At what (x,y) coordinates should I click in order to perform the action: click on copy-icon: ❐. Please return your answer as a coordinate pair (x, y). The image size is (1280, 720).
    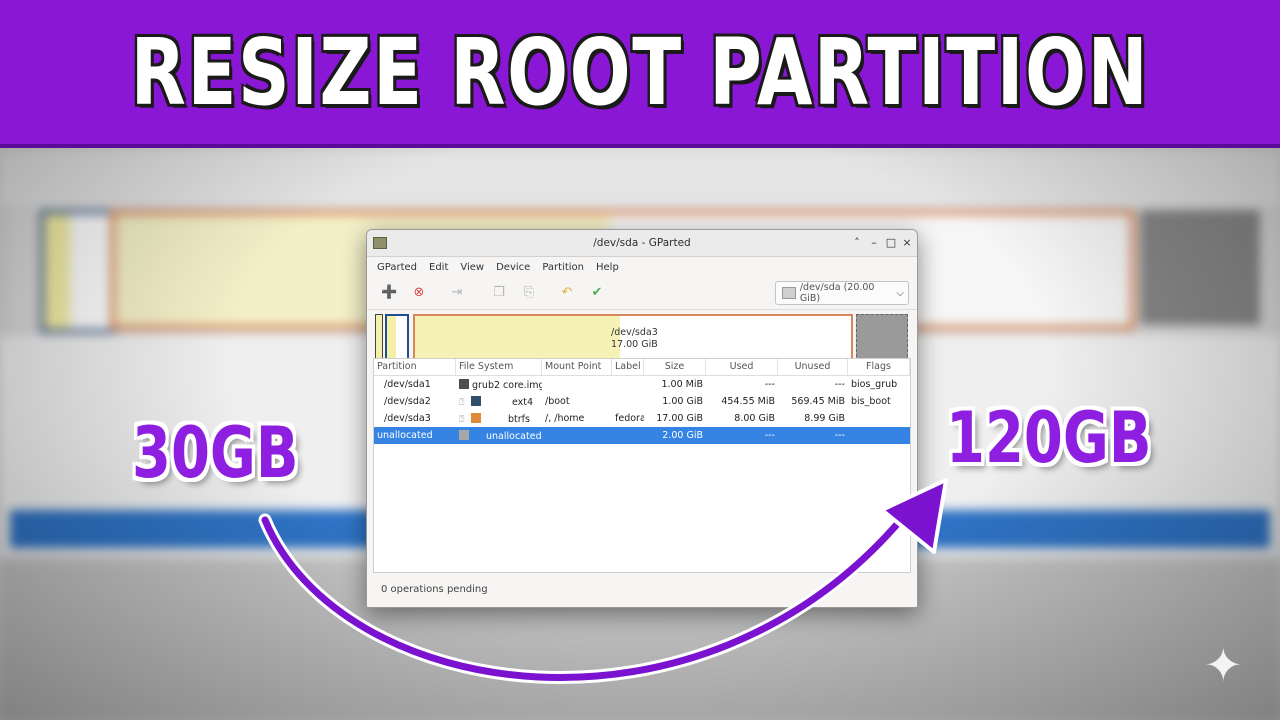
    Looking at the image, I should click on (499, 293).